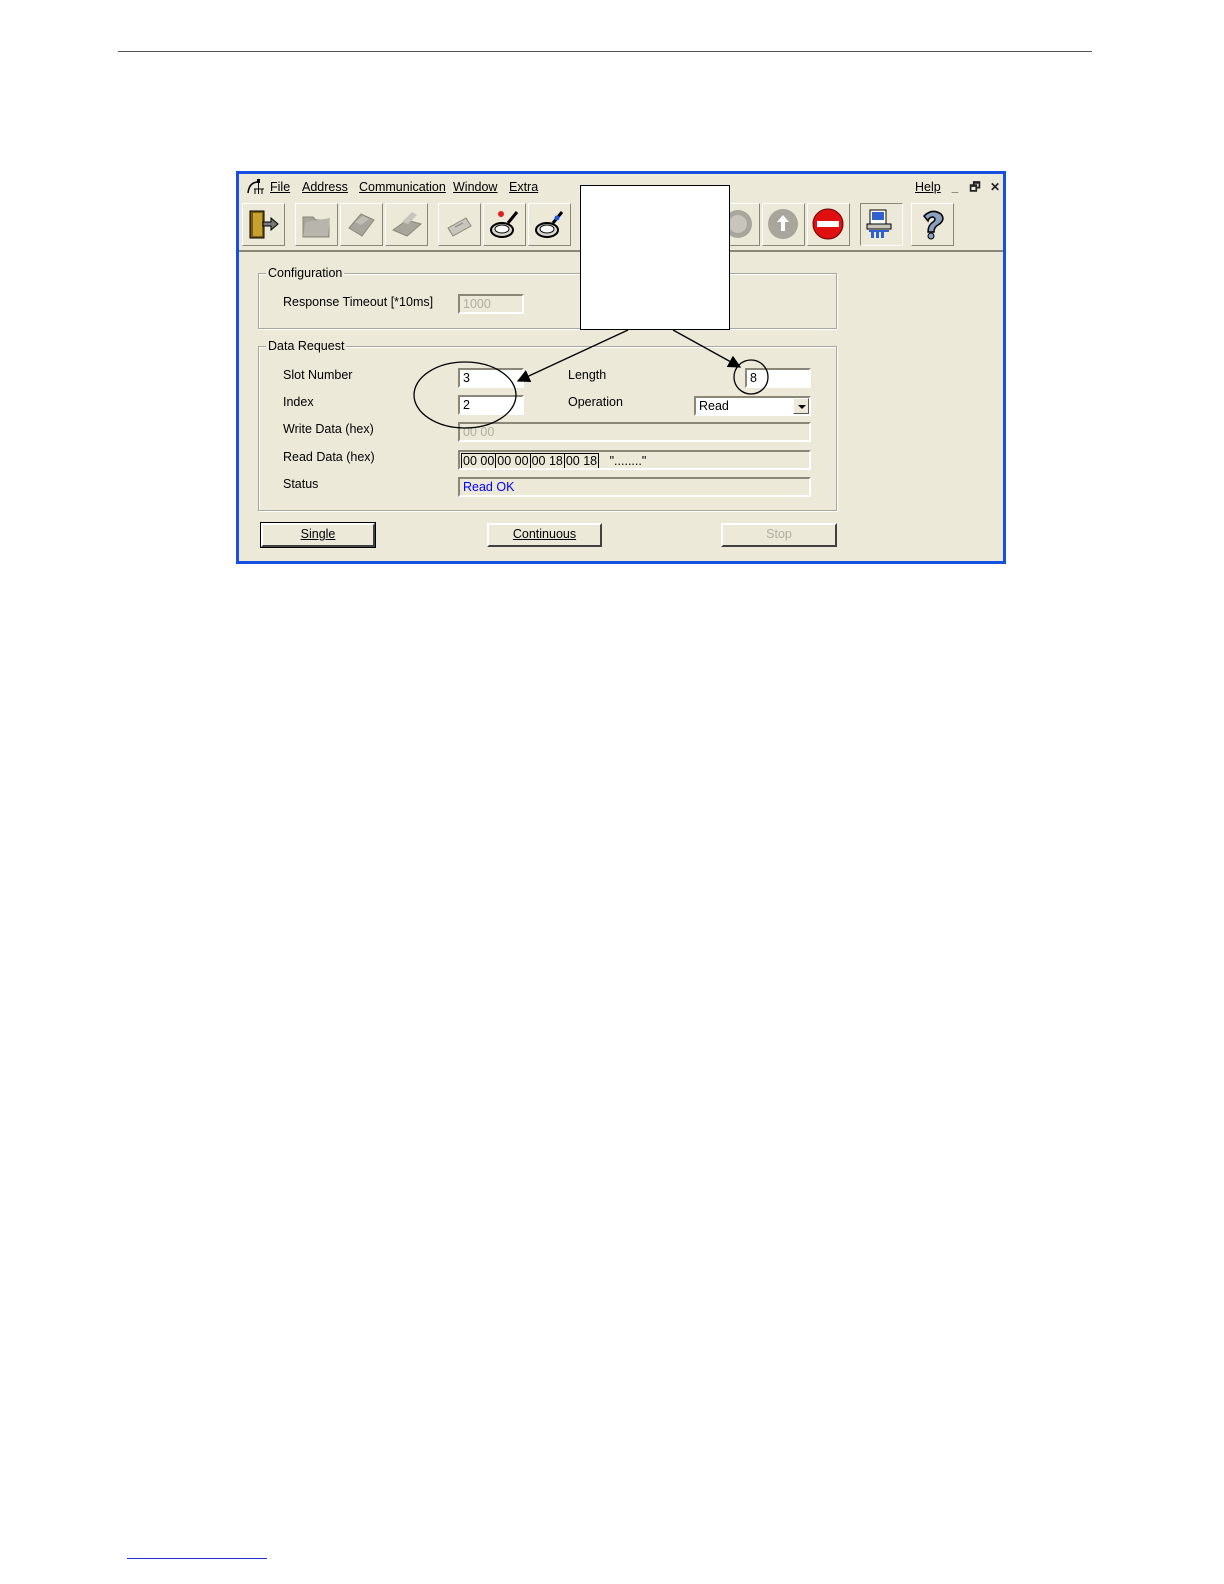  I want to click on data-request-legend: Data Request, so click(306, 346).